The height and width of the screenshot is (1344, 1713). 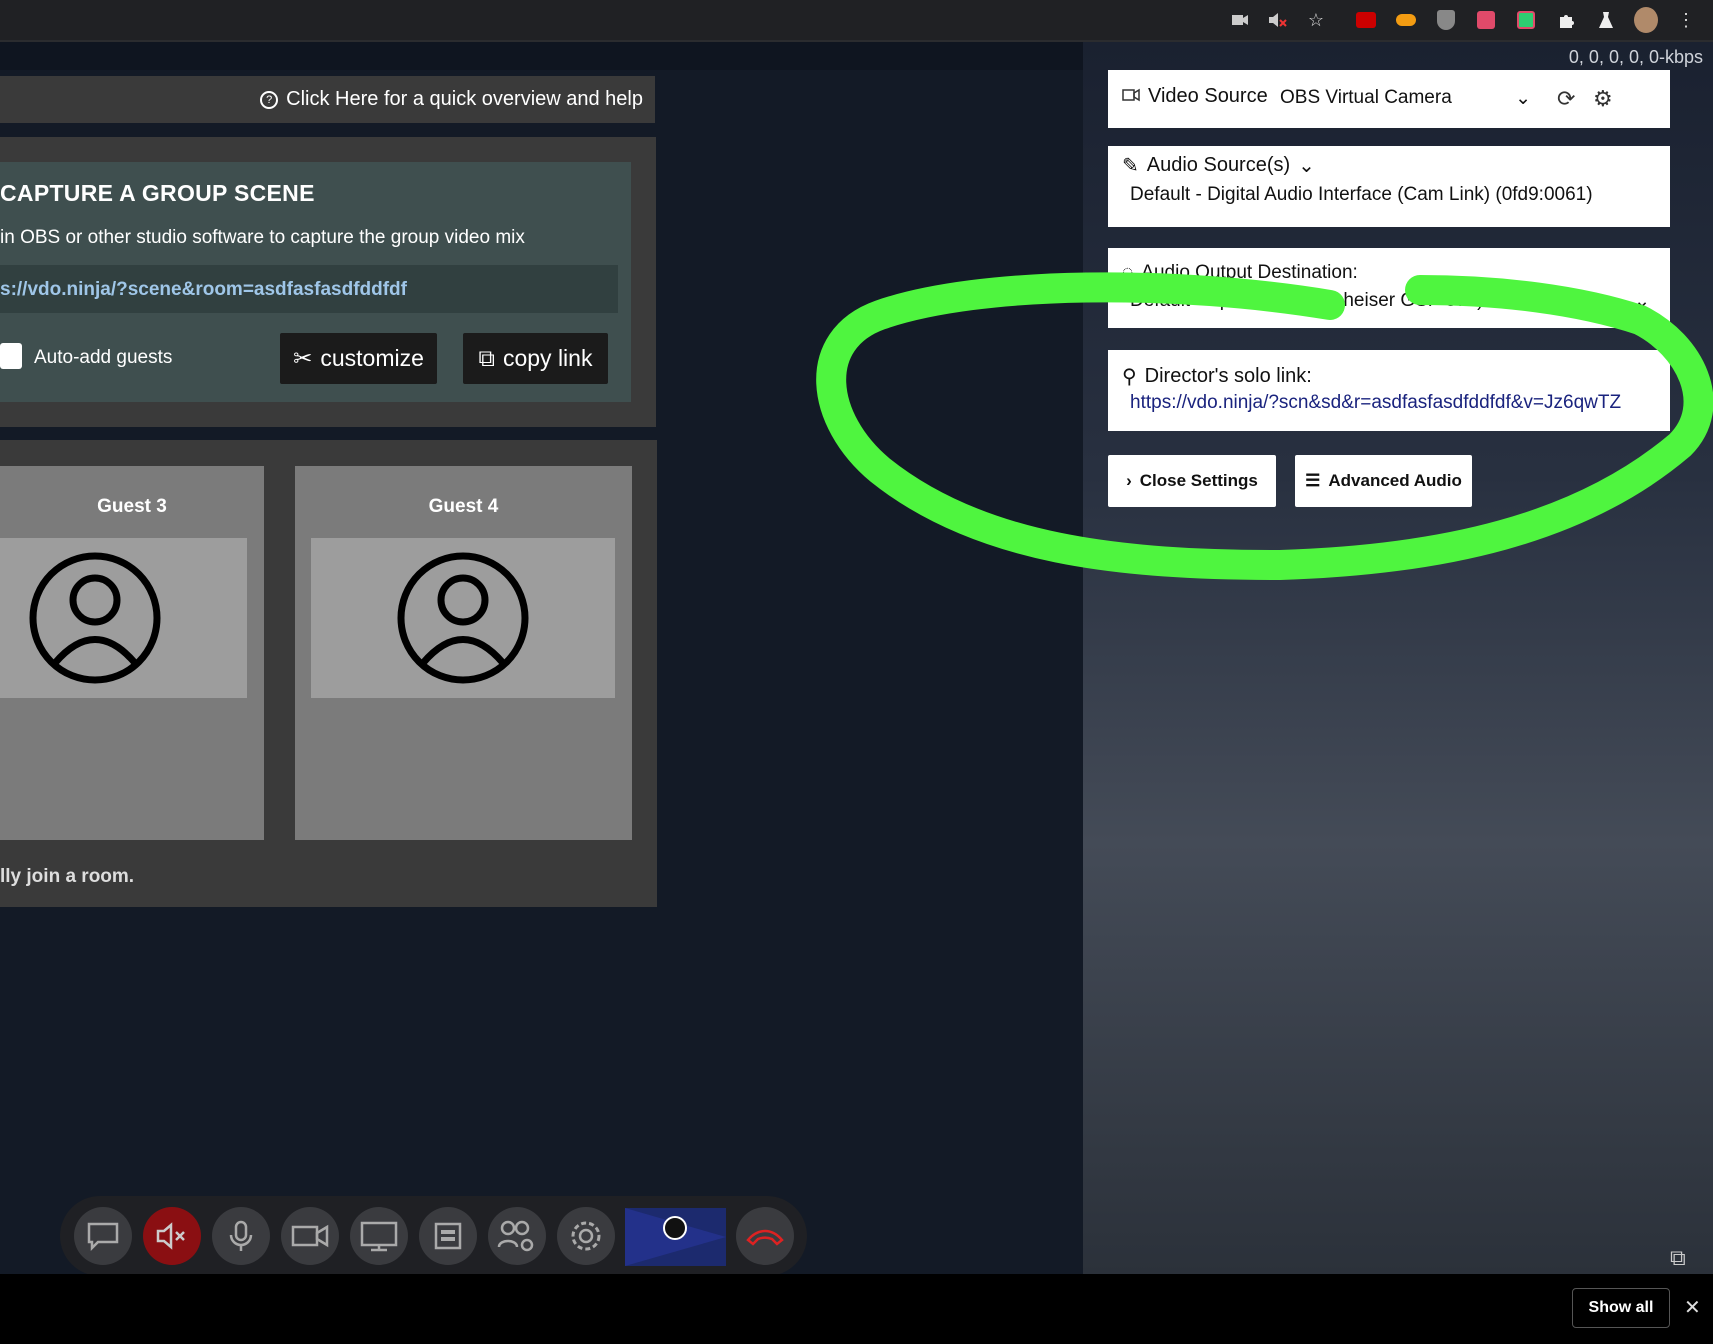 I want to click on mute-speaker-button, so click(x=172, y=1236).